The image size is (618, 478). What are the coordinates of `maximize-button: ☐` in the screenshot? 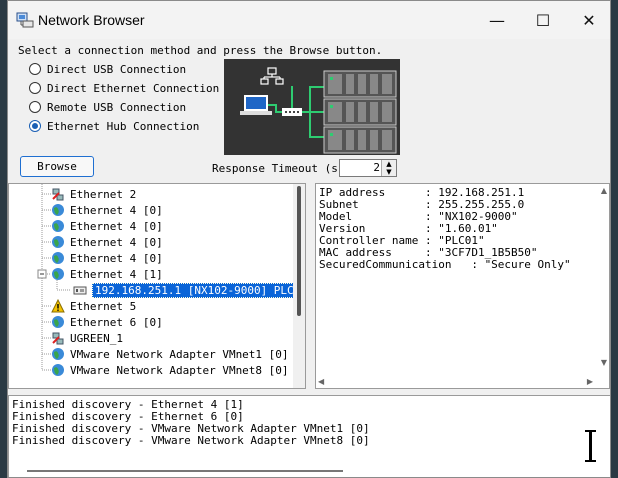 It's located at (543, 20).